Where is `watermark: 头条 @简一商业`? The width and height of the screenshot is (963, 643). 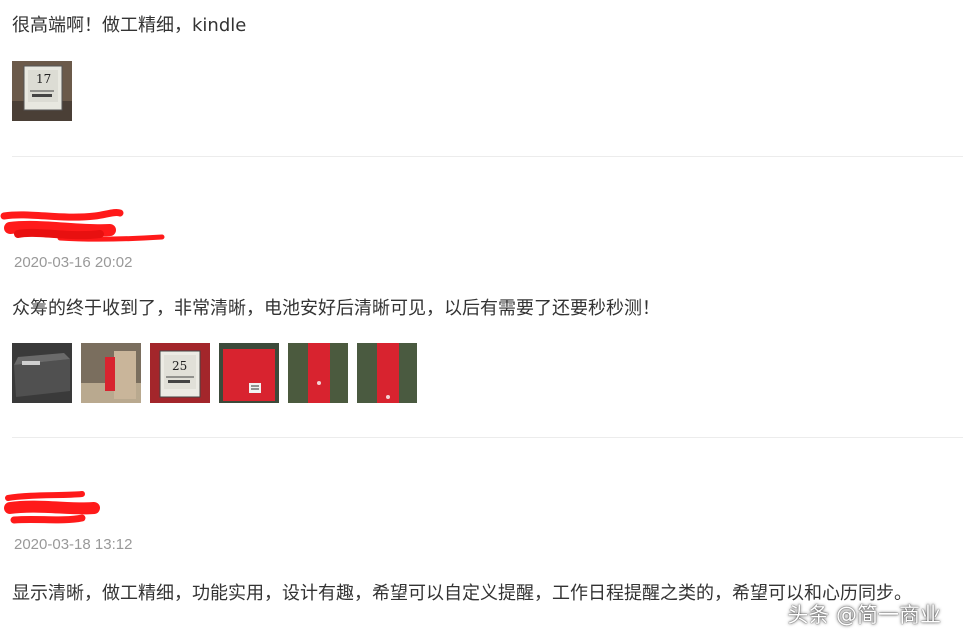
watermark: 头条 @简一商业 is located at coordinates (864, 615).